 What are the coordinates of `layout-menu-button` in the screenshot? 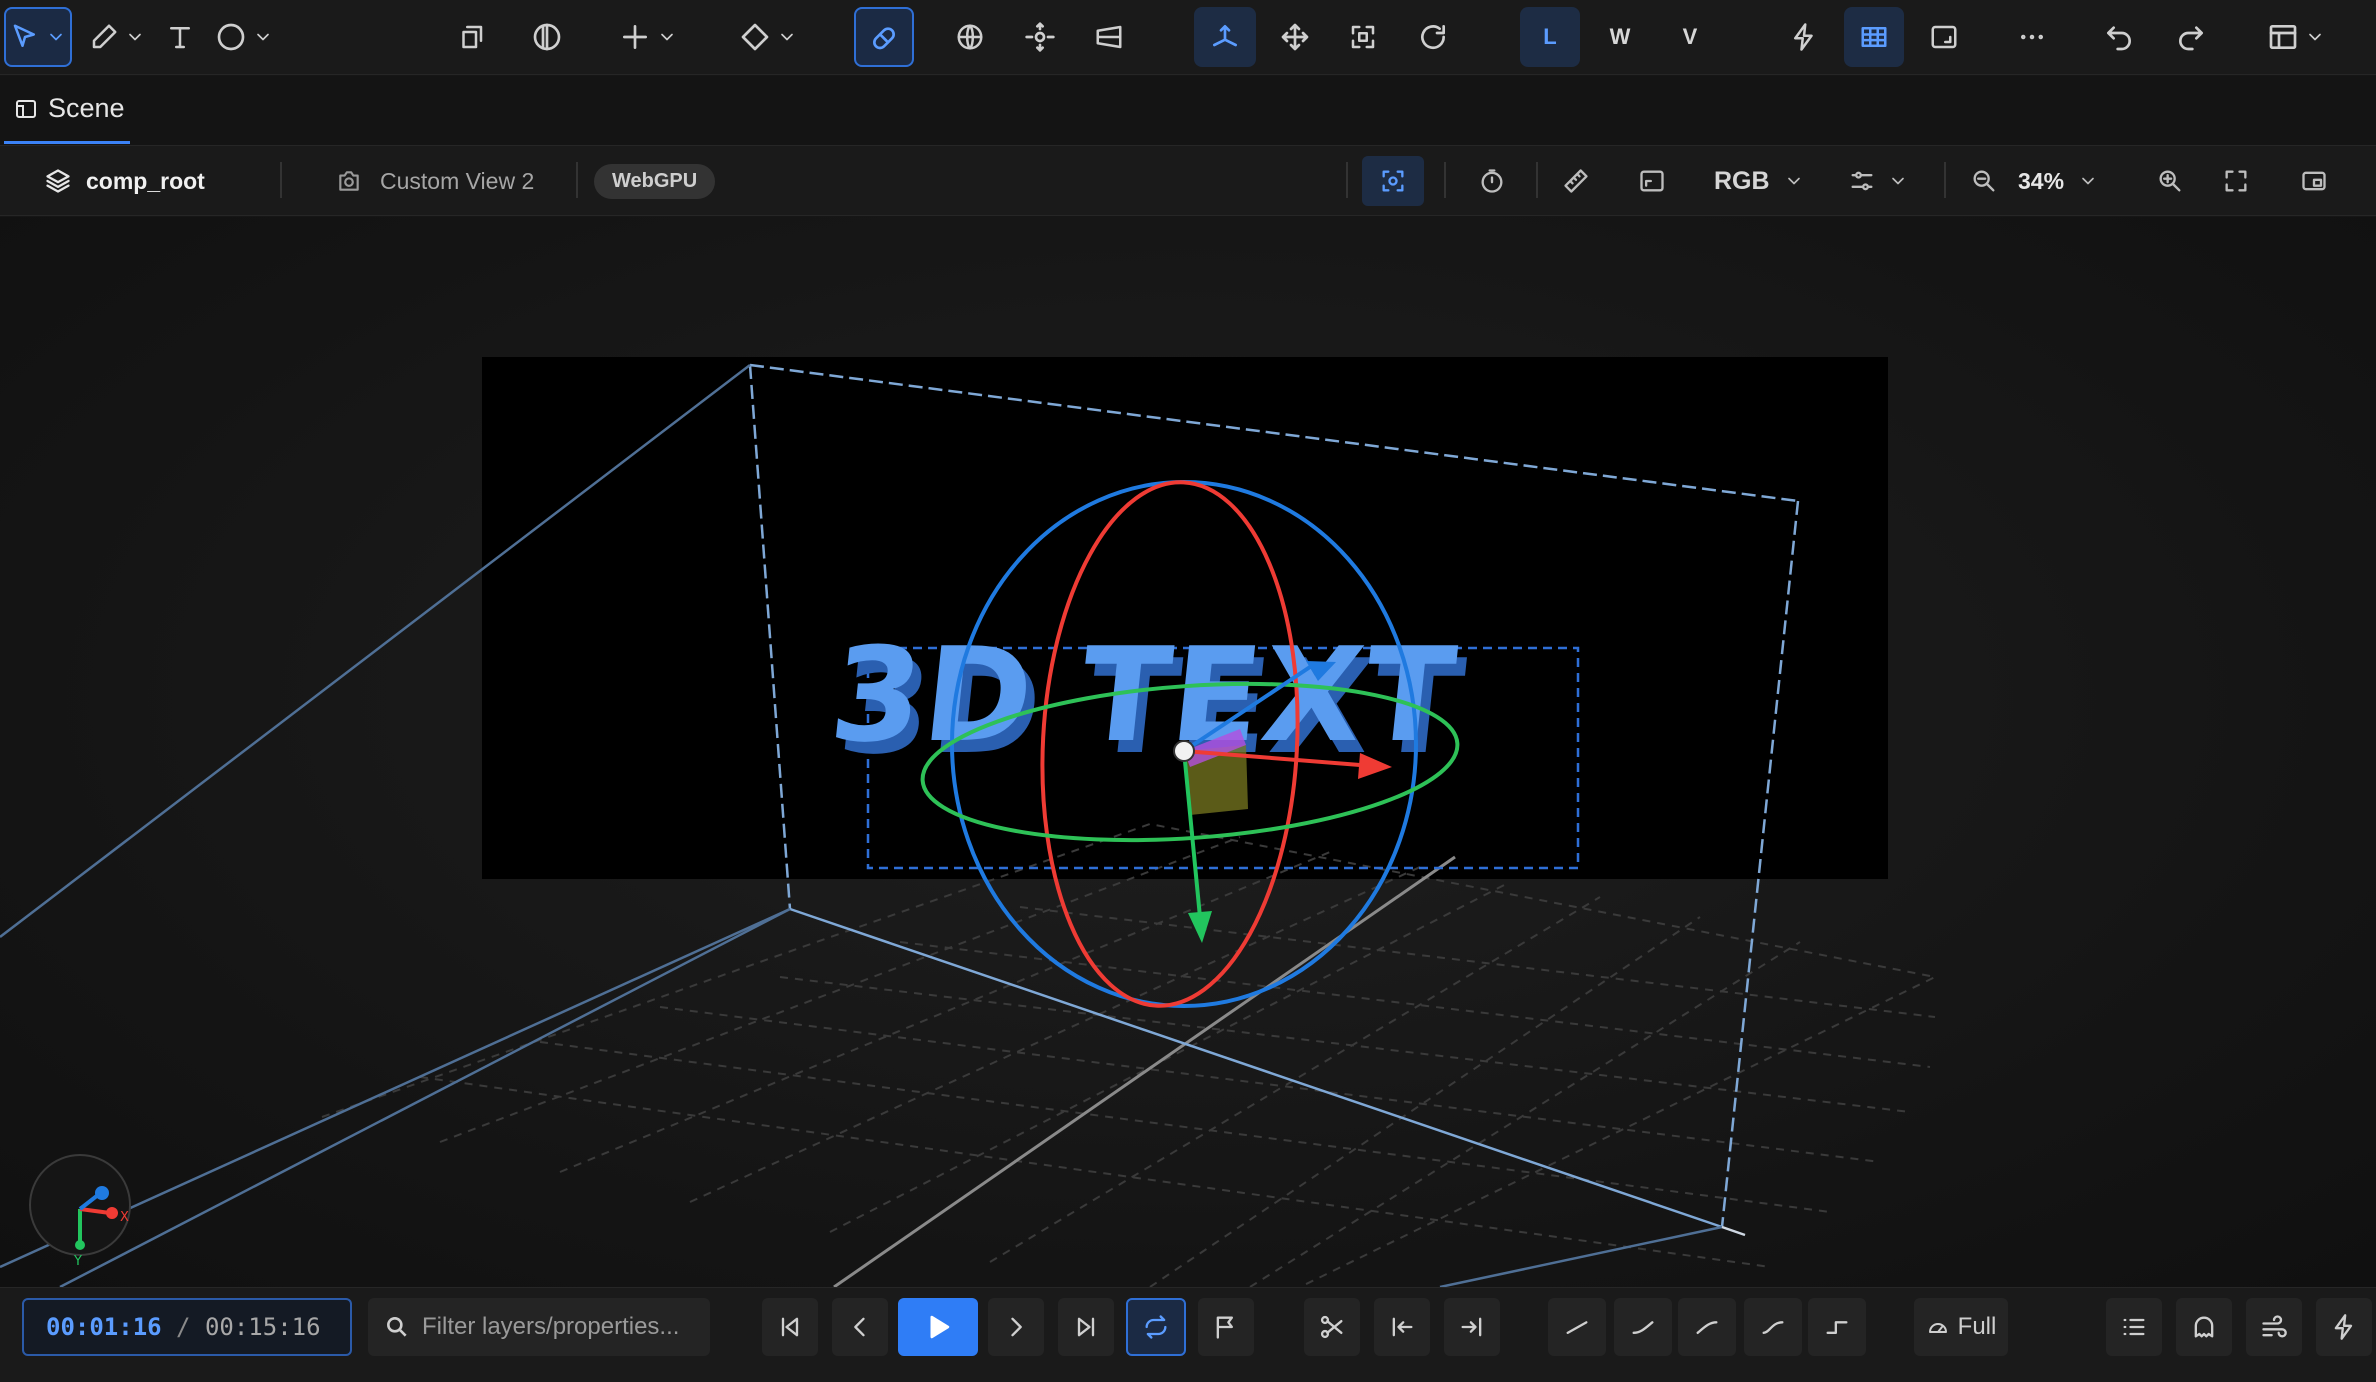 It's located at (2296, 37).